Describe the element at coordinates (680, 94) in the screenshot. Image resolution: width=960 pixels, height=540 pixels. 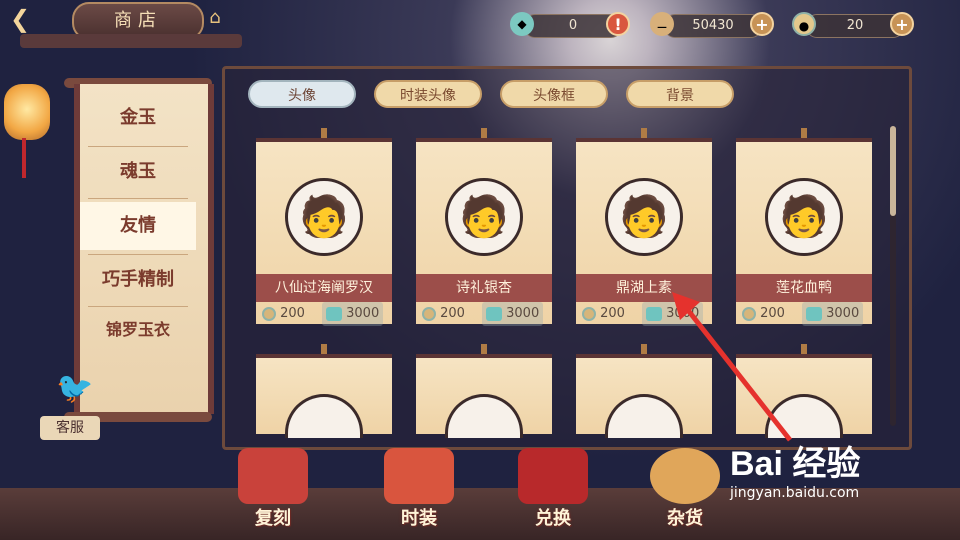
I see `tab-background: 背景` at that location.